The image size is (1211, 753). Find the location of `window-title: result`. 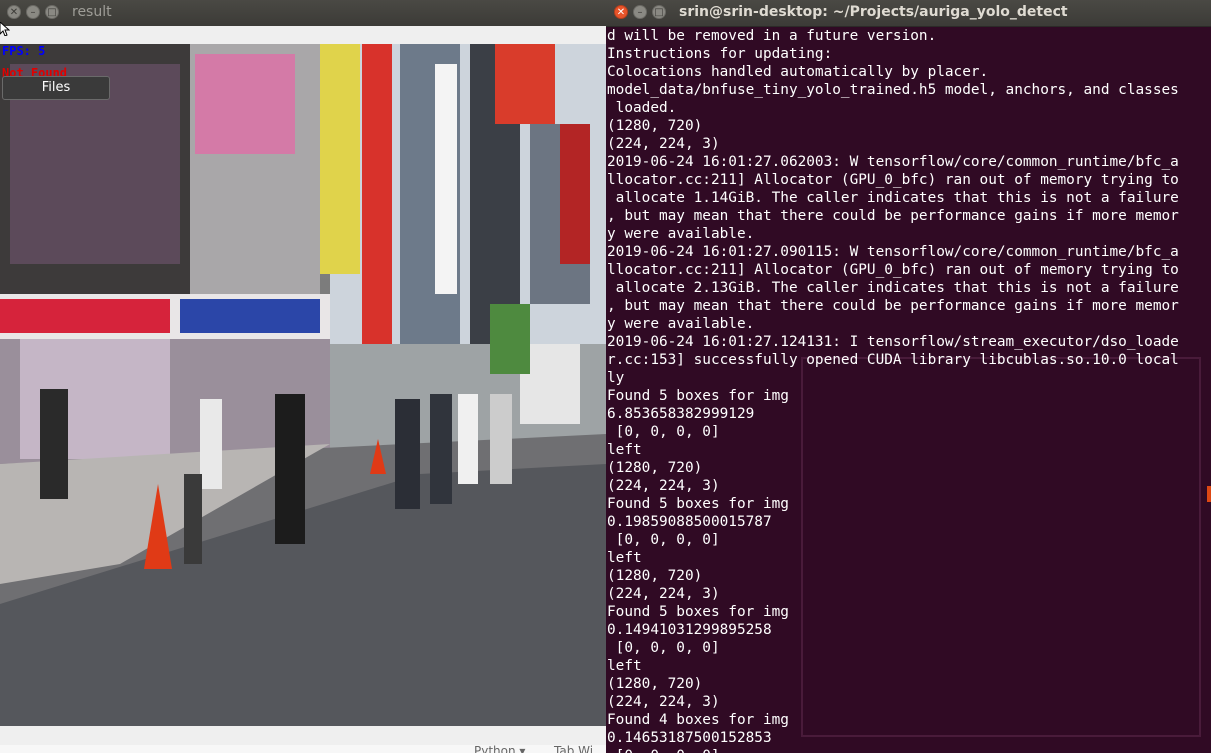

window-title: result is located at coordinates (92, 12).